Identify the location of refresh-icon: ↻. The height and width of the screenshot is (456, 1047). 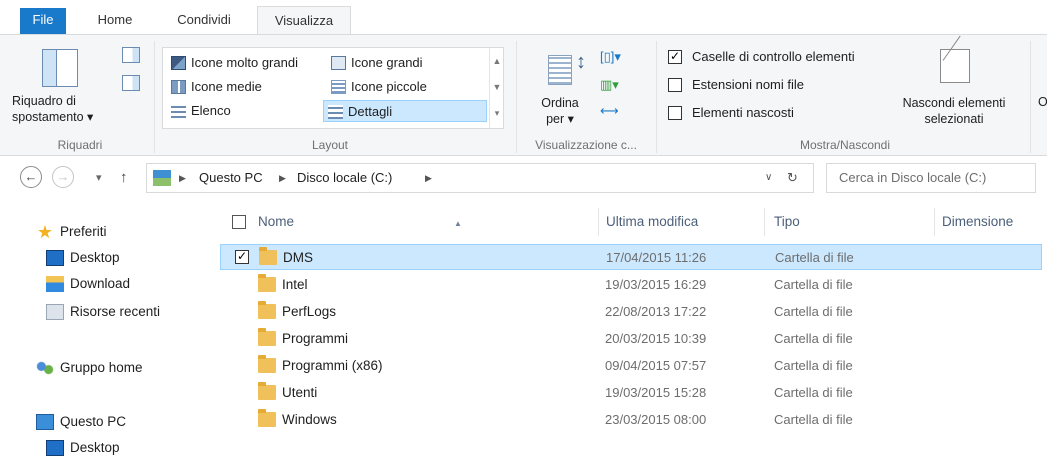
(792, 177).